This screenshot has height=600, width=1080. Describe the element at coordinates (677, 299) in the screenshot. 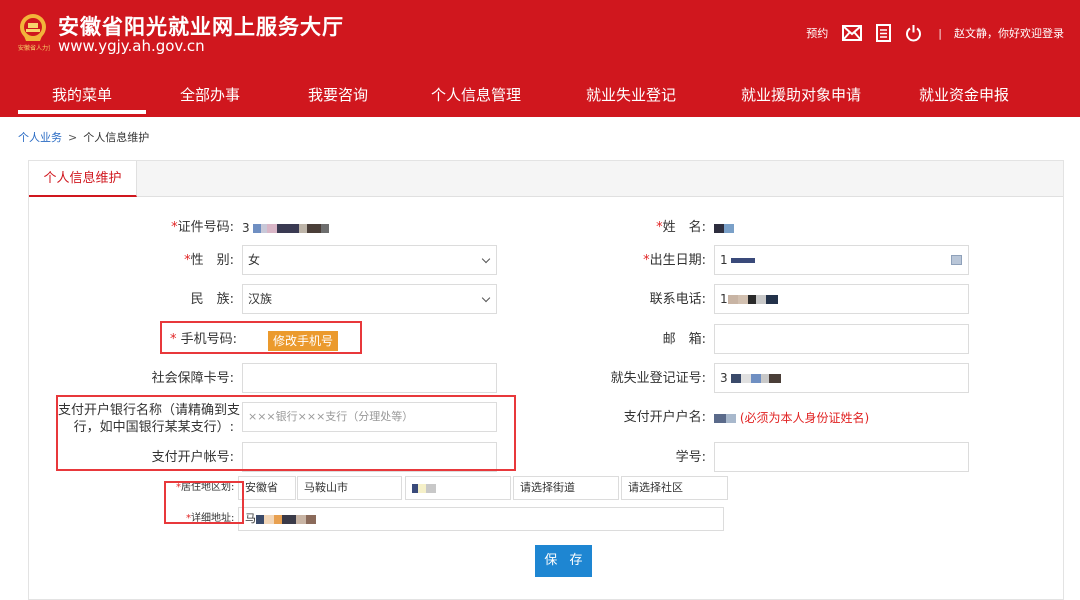

I see `phone-label: 联系电话:` at that location.